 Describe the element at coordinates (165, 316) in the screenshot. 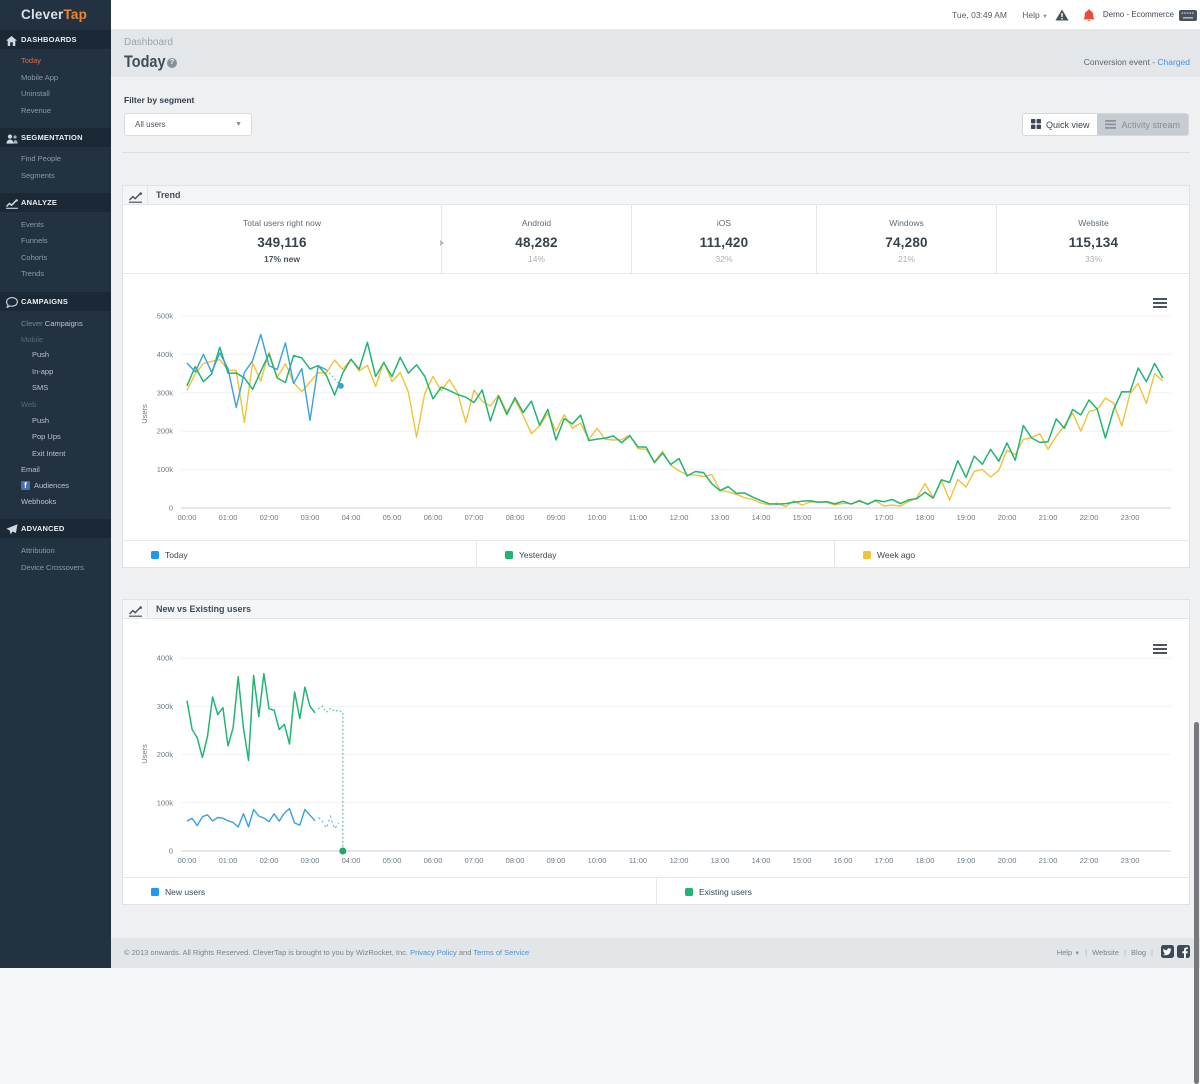

I see `svg-text: 500k` at that location.